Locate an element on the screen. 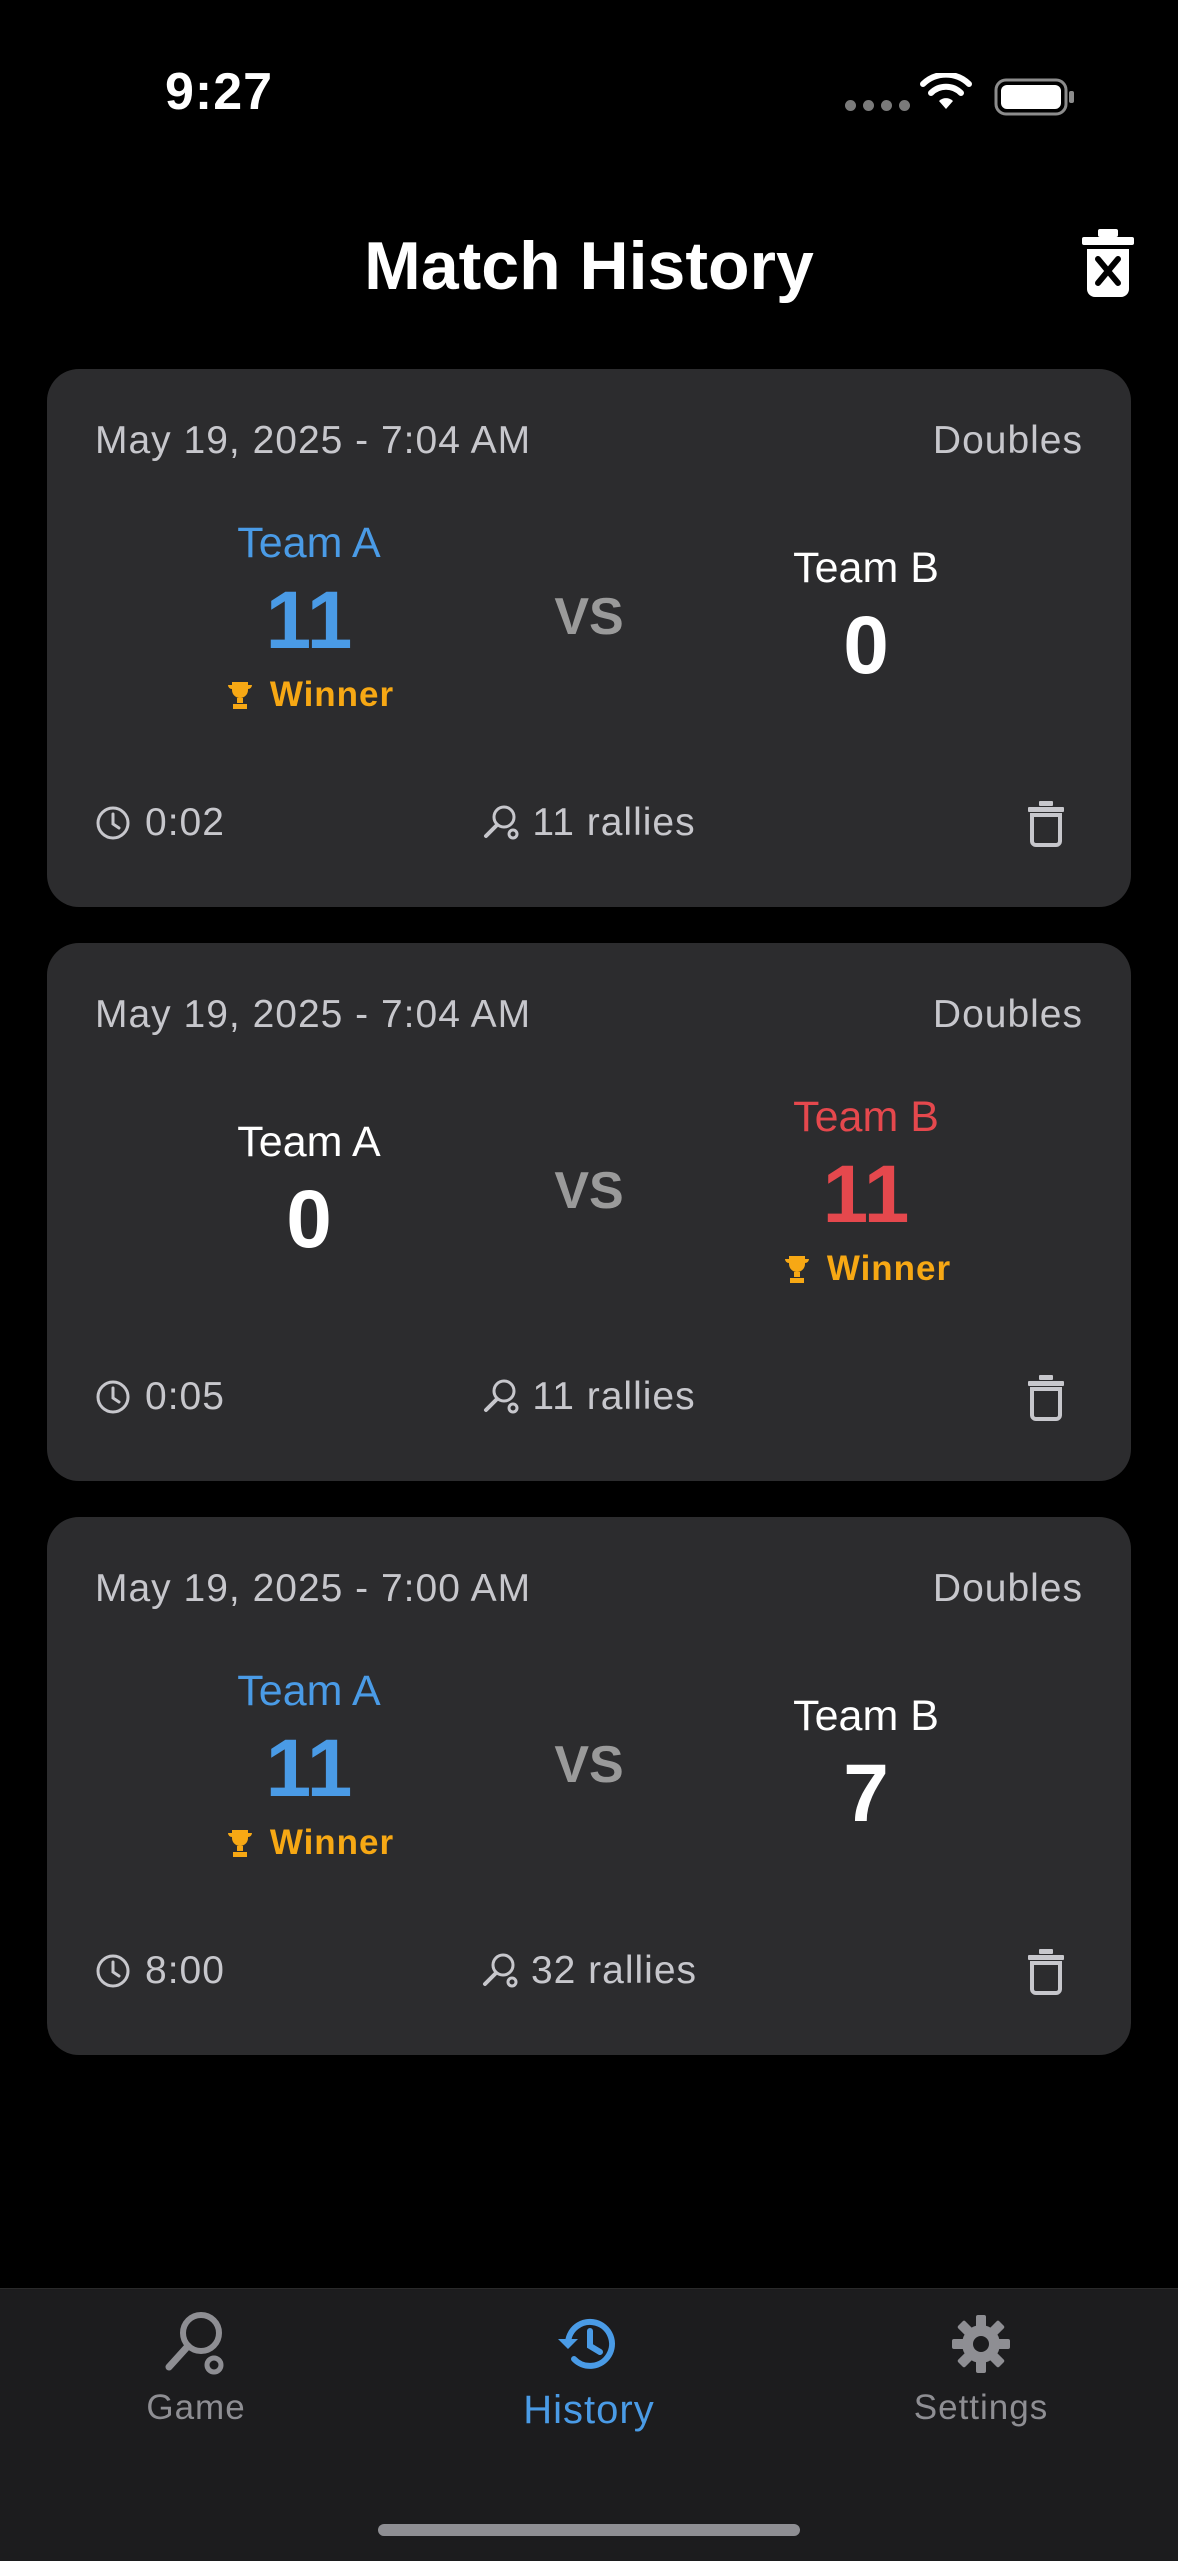 This screenshot has height=2561, width=1178. tab-bar: Game History Settings is located at coordinates (589, 2424).